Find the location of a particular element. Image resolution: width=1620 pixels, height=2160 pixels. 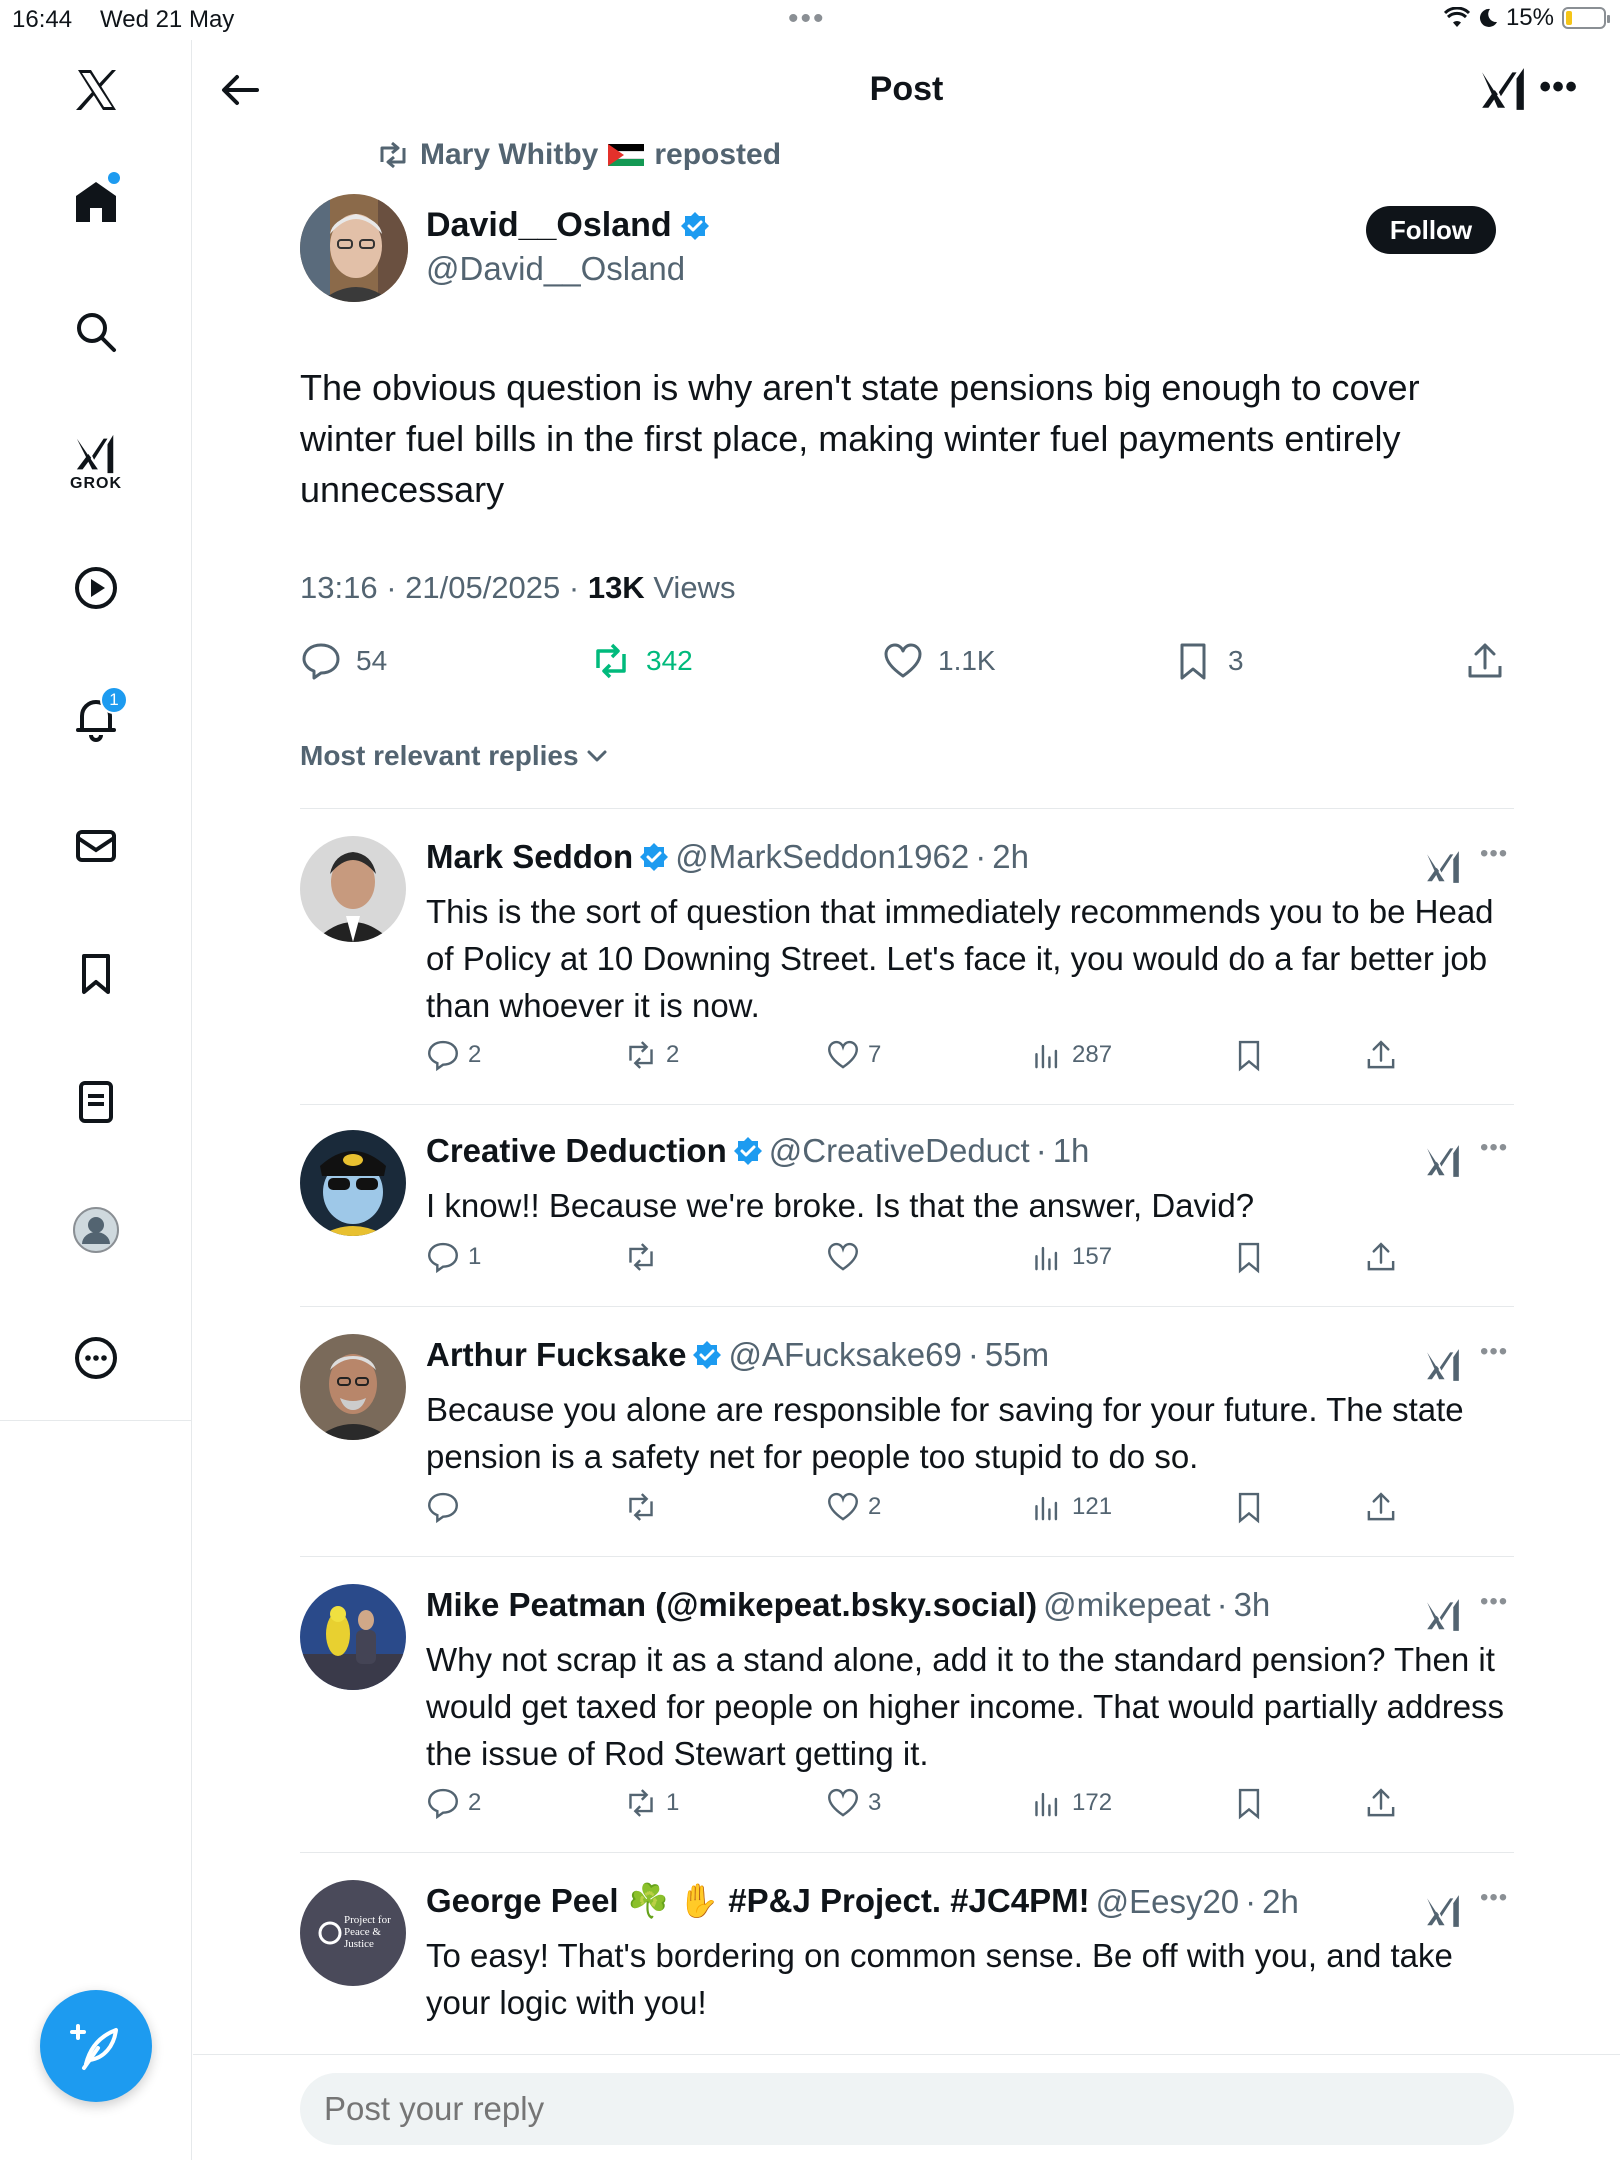

sidebar-item-profile is located at coordinates (96, 1230).